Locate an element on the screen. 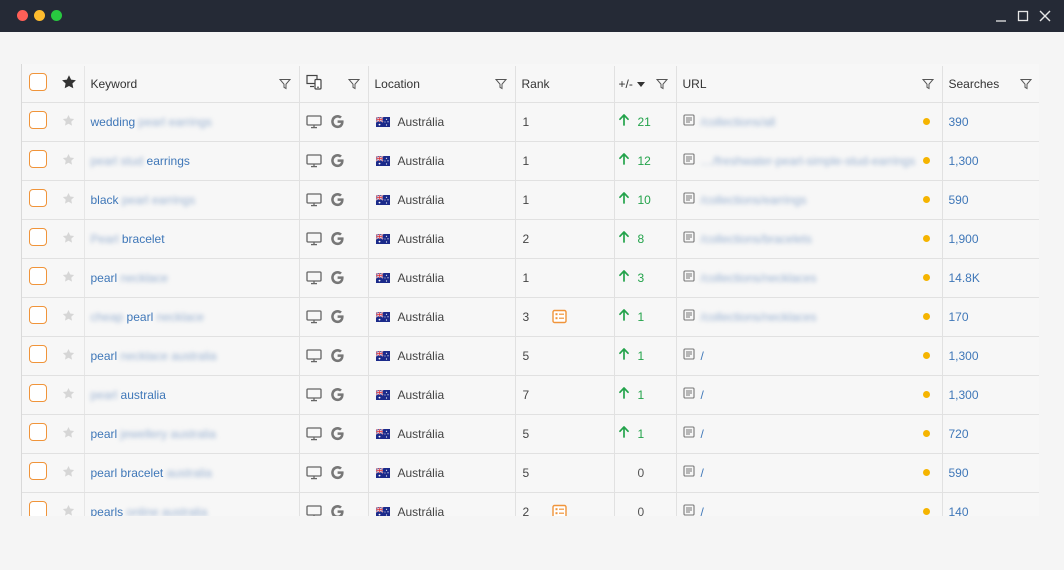  keyword-link: Pearl bracelet is located at coordinates (192, 239).